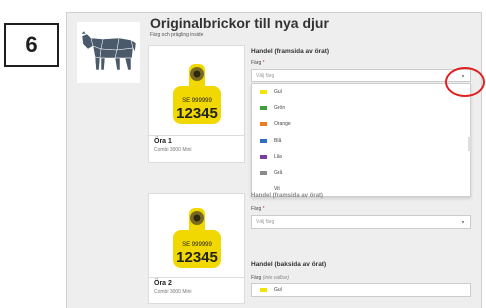  I want to click on color-option-yellow: Gul, so click(271, 92).